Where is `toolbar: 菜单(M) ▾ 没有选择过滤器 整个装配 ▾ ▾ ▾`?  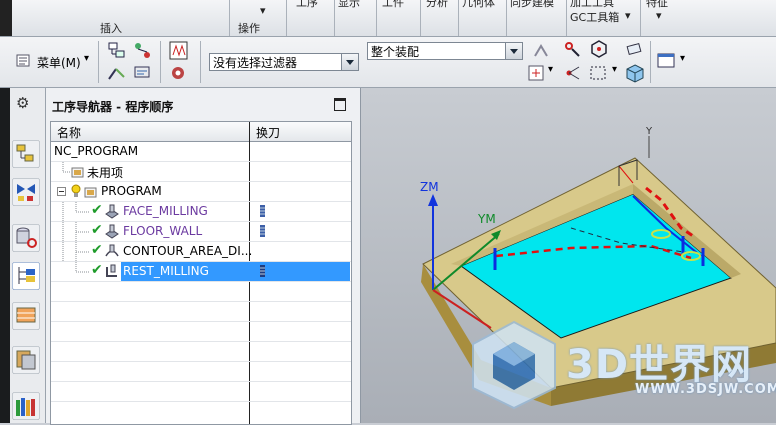 toolbar: 菜单(M) ▾ 没有选择过滤器 整个装配 ▾ ▾ ▾ is located at coordinates (388, 62).